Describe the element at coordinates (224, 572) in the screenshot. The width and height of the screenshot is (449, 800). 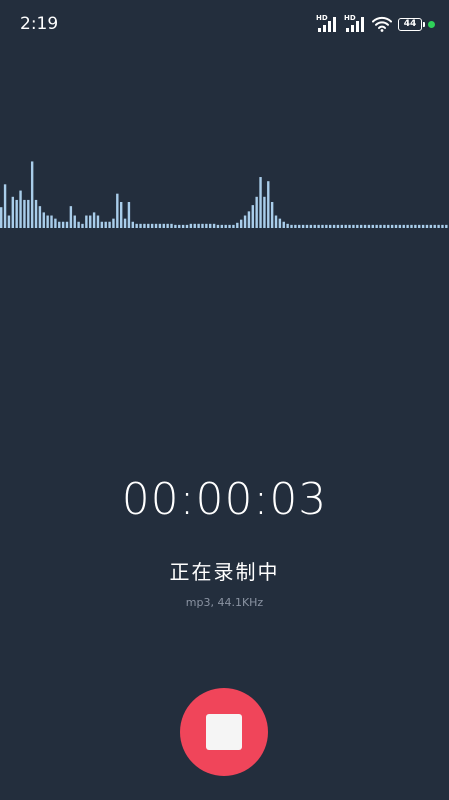
I see `recording-status: 正在录制中` at that location.